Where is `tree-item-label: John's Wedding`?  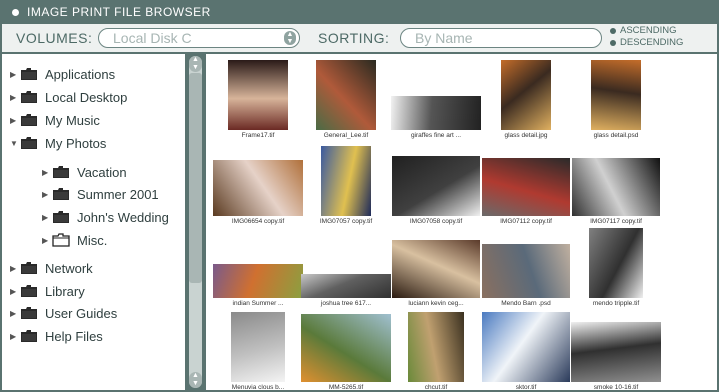 tree-item-label: John's Wedding is located at coordinates (123, 217).